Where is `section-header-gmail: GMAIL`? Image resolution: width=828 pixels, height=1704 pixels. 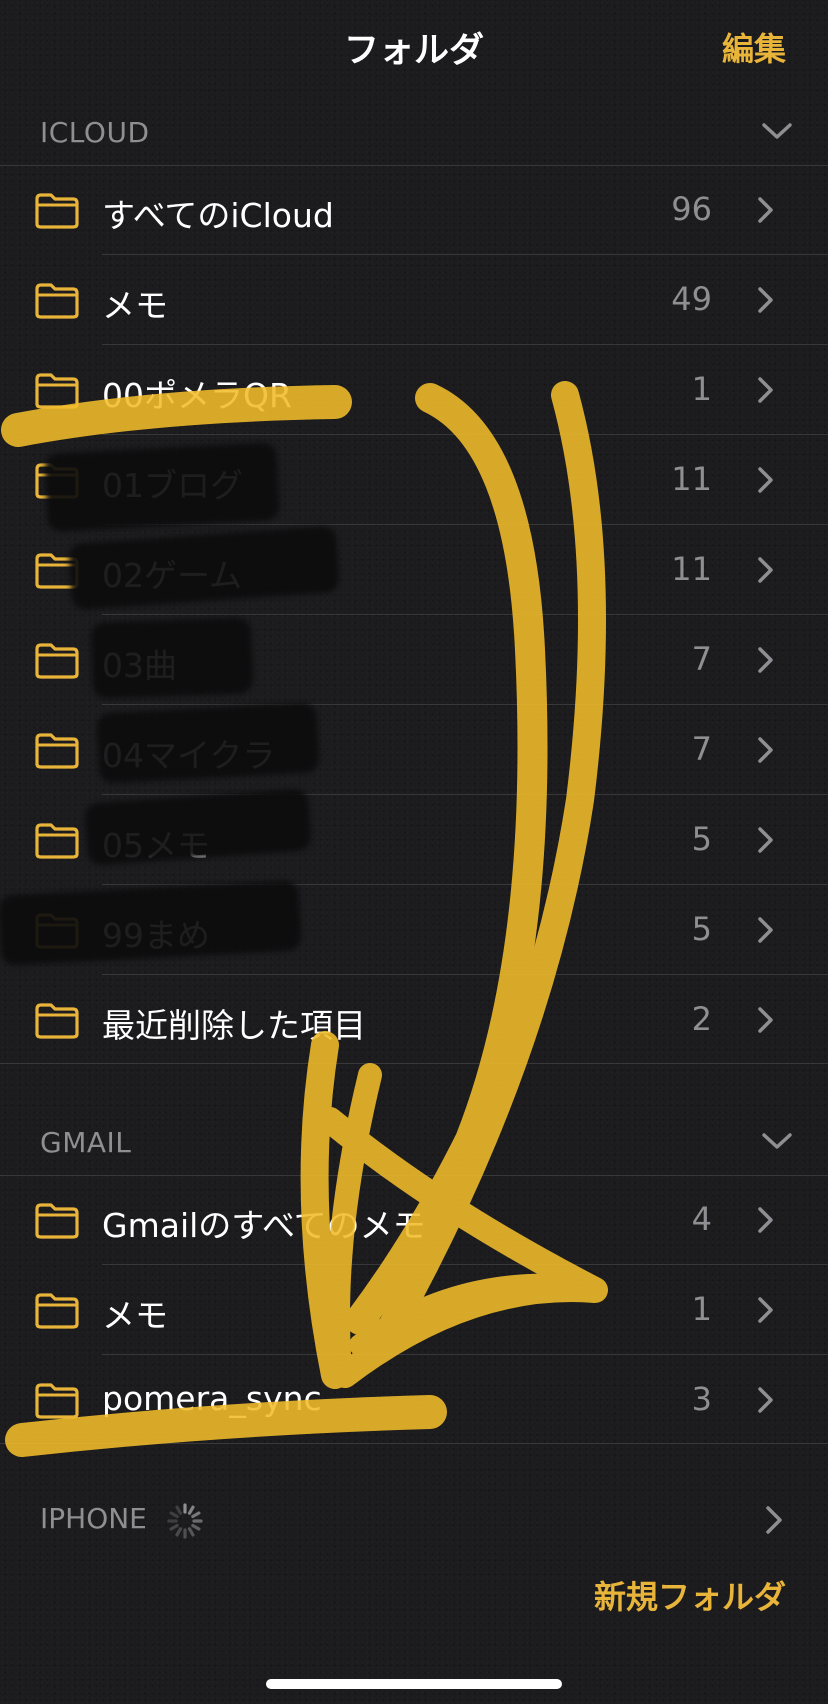 section-header-gmail: GMAIL is located at coordinates (414, 1142).